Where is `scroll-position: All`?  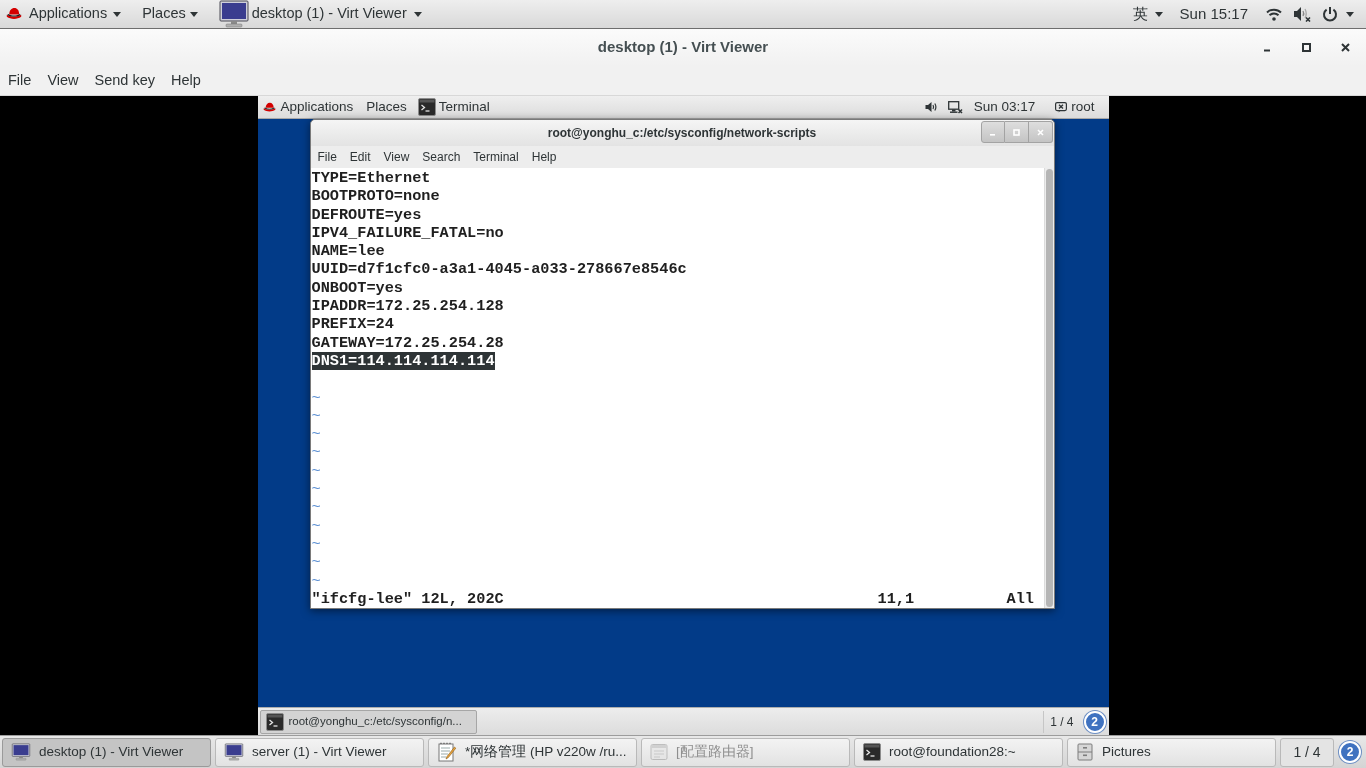
scroll-position: All is located at coordinates (1020, 598).